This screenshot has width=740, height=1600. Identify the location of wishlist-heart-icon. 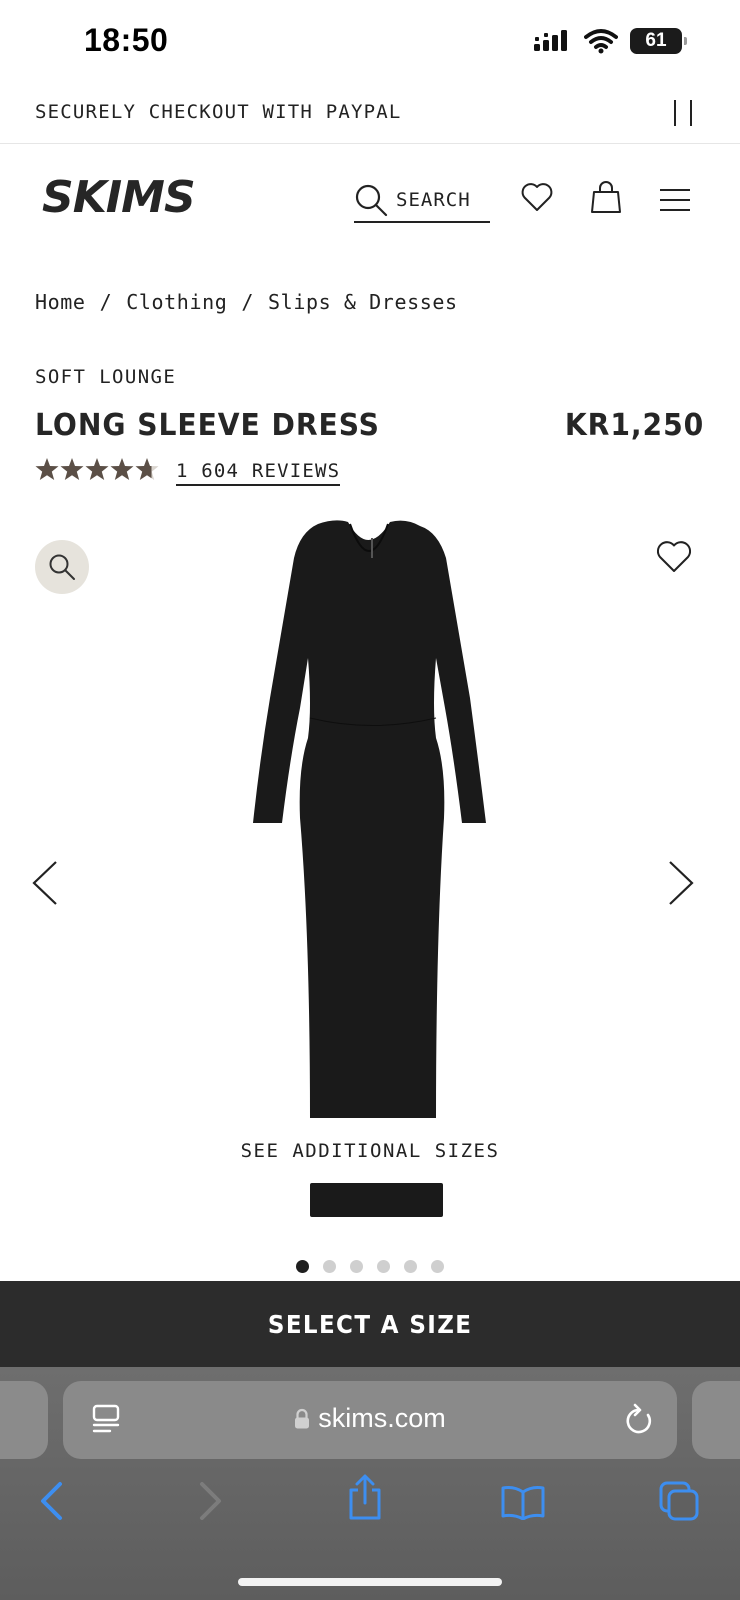
(537, 197).